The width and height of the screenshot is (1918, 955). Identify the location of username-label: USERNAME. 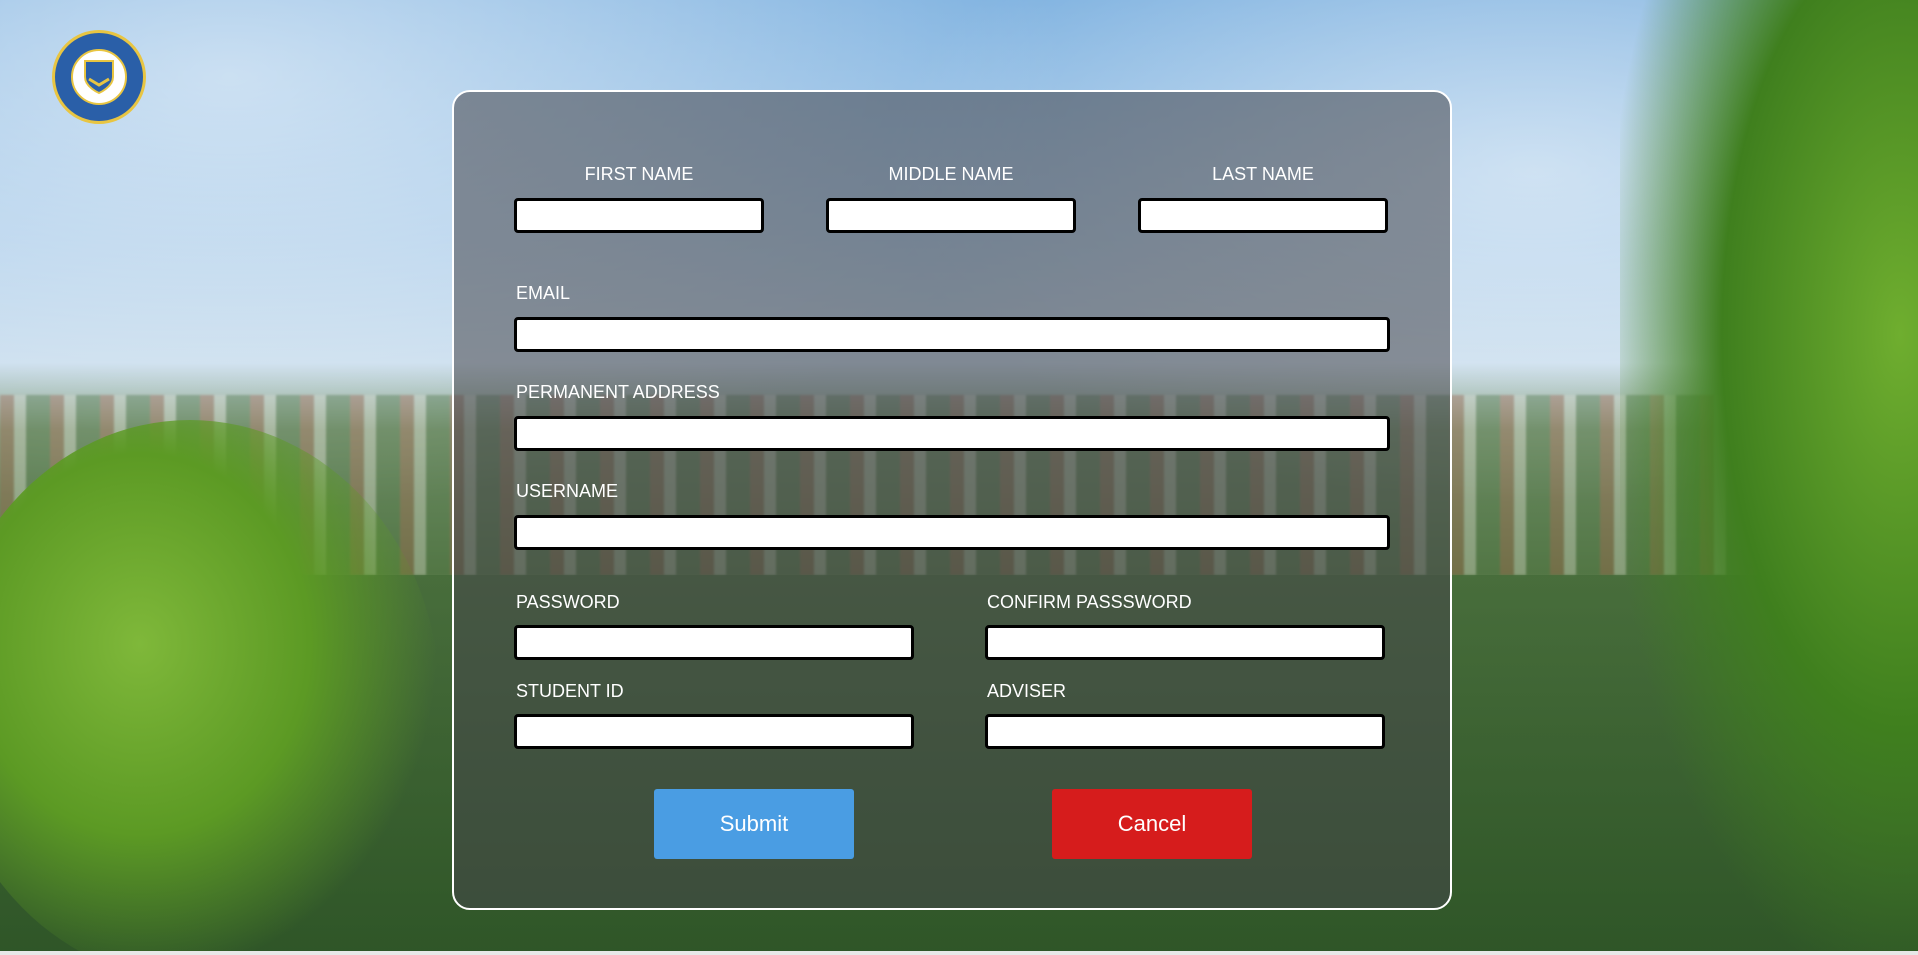
(567, 491).